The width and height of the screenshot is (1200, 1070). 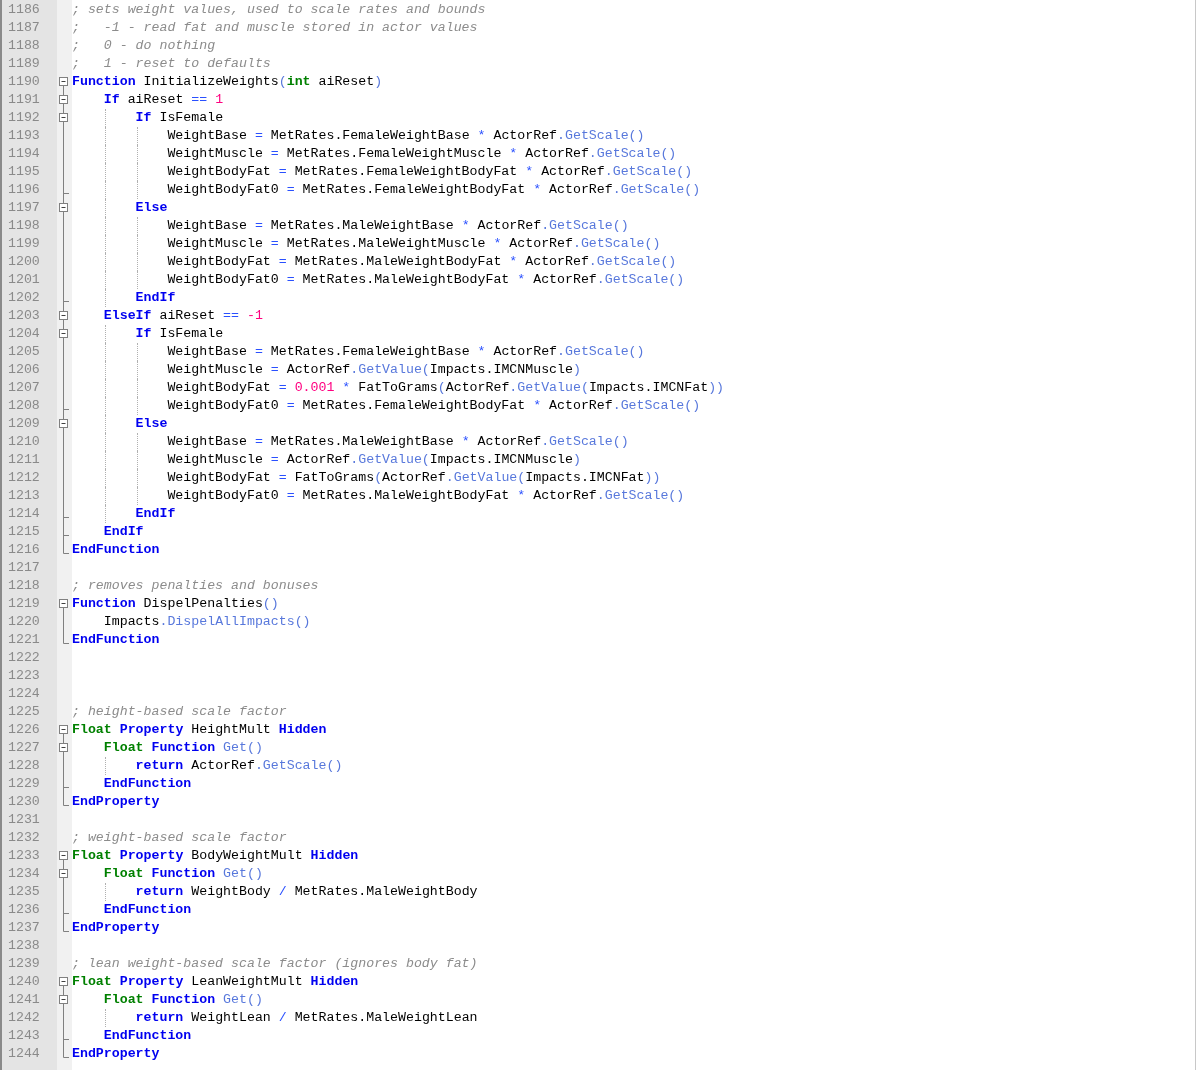 I want to click on line-number: 1239, so click(x=24, y=964).